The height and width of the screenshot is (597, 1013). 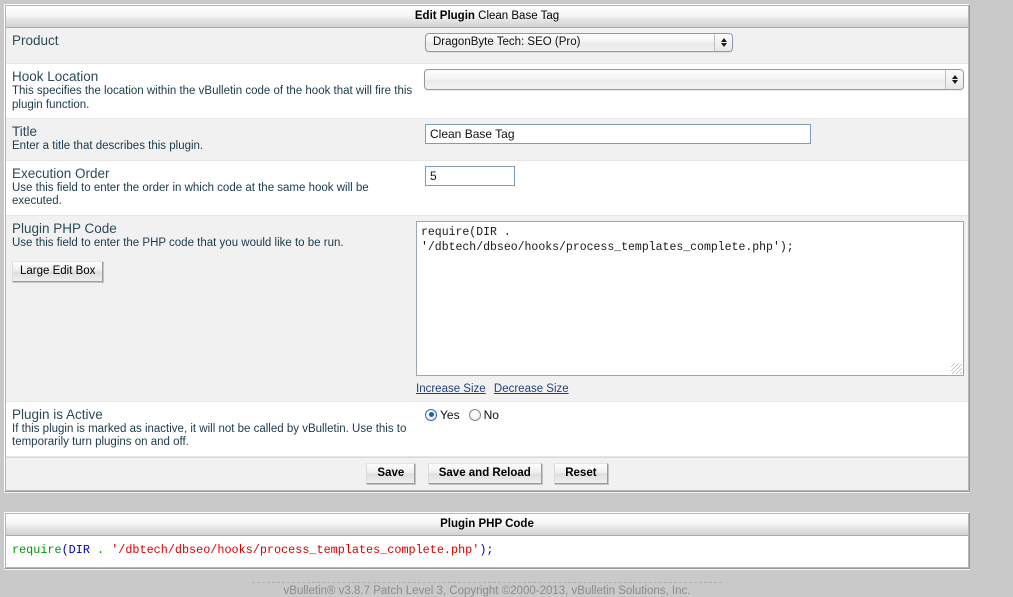 I want to click on increase-size-link: Increase Size, so click(x=451, y=389).